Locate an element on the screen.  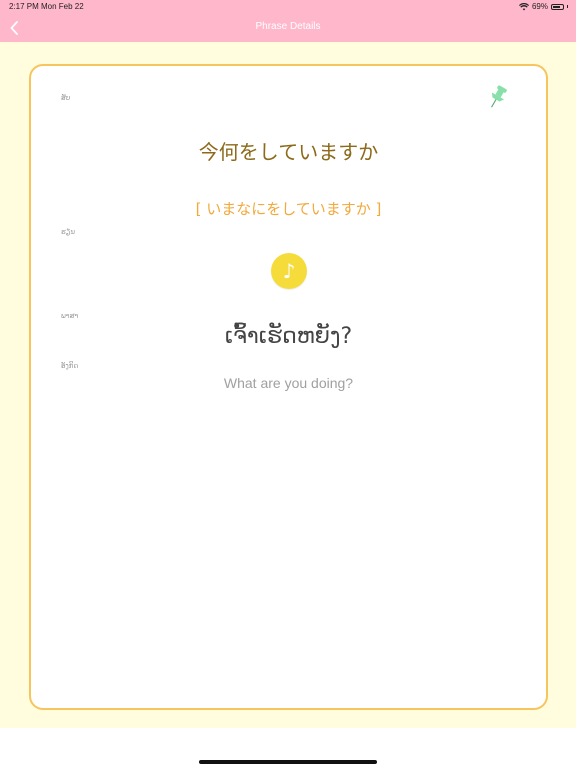
pin-button is located at coordinates (498, 97).